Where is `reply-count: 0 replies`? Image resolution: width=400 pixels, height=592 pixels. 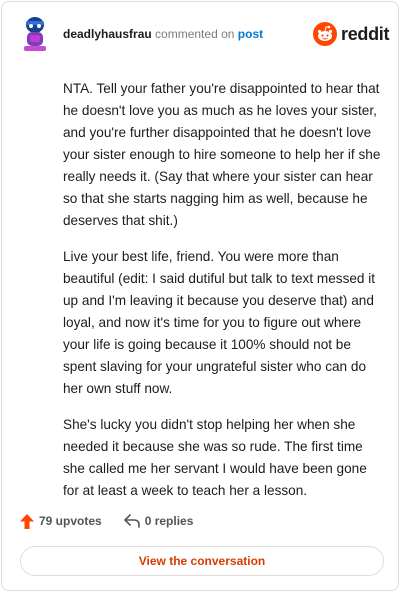
reply-count: 0 replies is located at coordinates (169, 521).